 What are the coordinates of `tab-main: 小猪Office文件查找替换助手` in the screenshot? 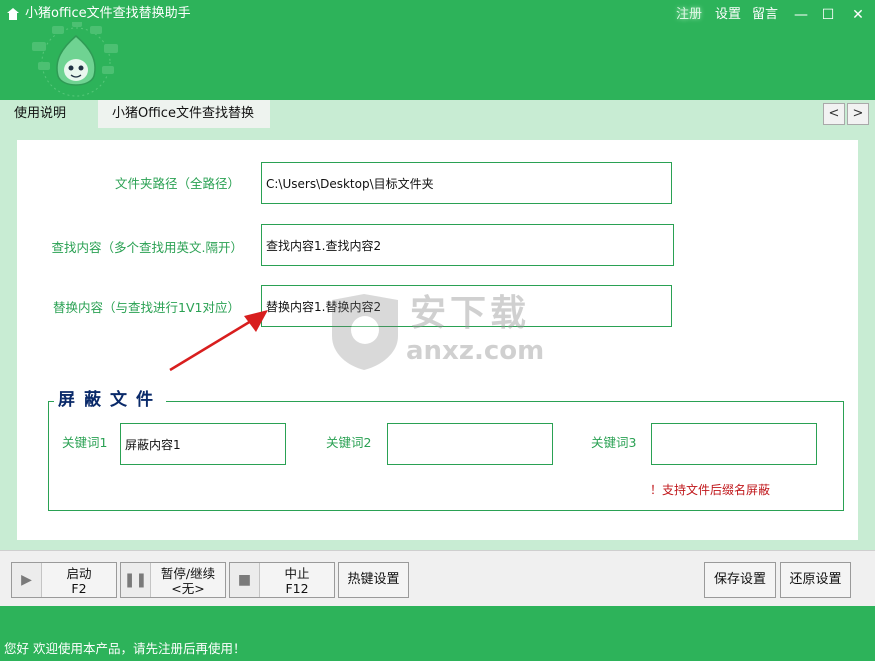 It's located at (184, 124).